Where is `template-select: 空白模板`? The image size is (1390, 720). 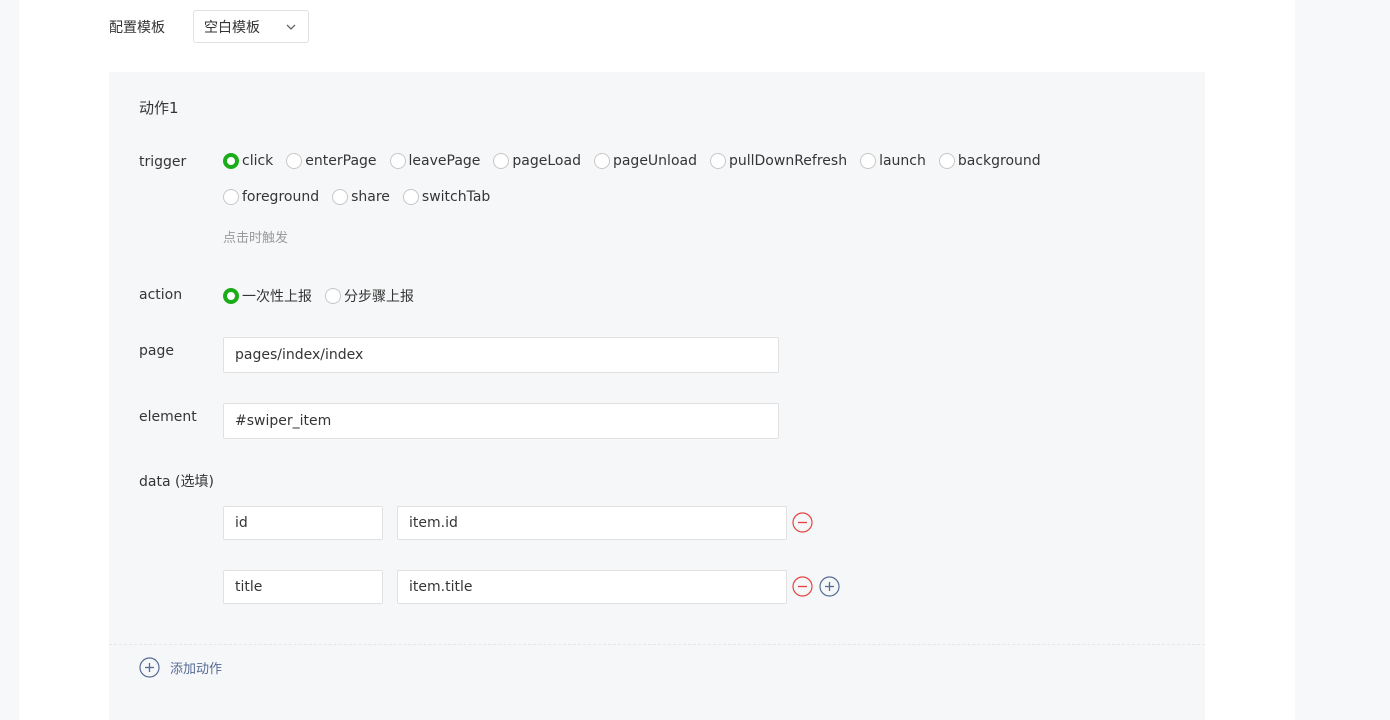 template-select: 空白模板 is located at coordinates (251, 26).